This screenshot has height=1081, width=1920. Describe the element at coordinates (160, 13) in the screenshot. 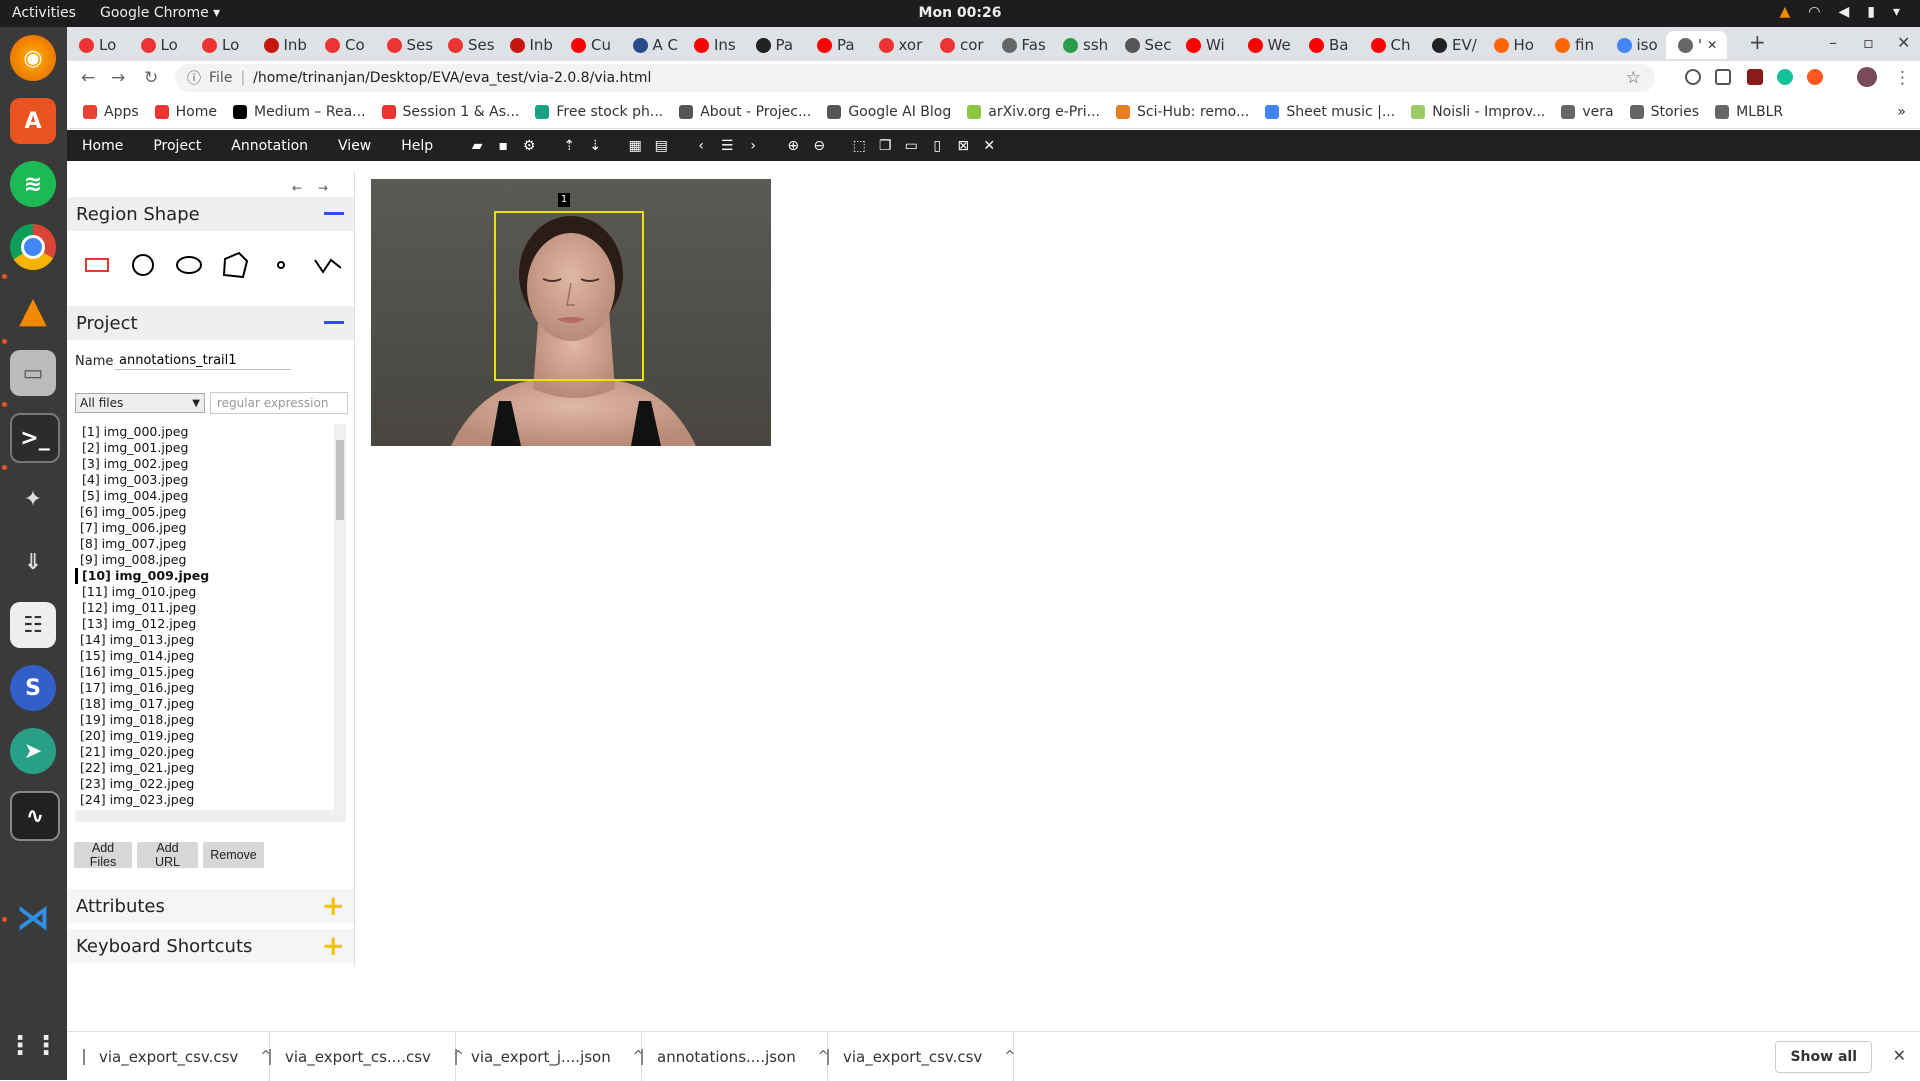

I see `app-menu: Google Chrome ▾` at that location.